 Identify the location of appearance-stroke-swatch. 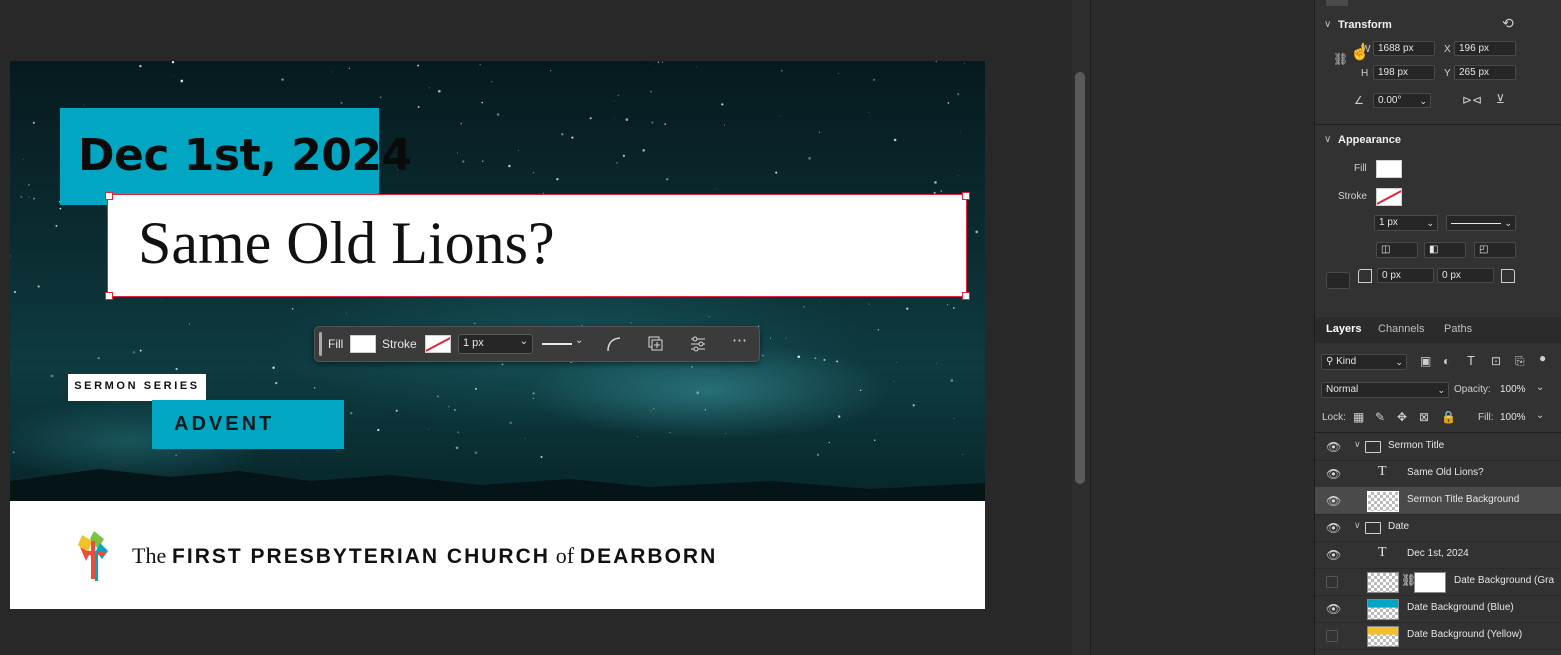
(1389, 197).